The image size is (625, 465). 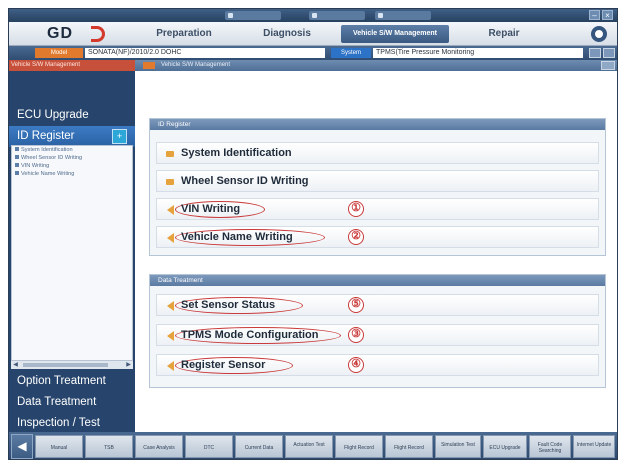 I want to click on tab-diagnosis: Diagnosis, so click(x=287, y=34).